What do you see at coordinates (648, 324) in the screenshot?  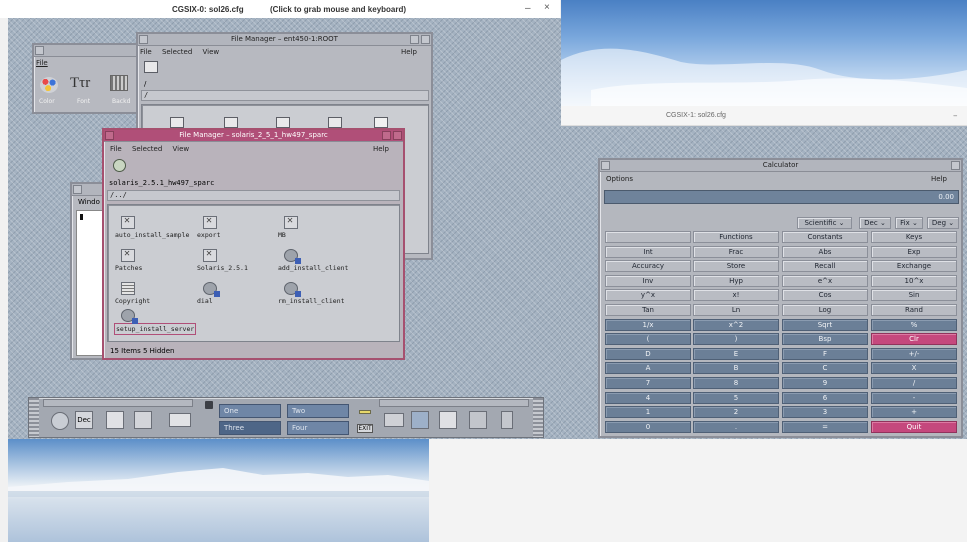 I see `key-1-x-button: 1/x` at bounding box center [648, 324].